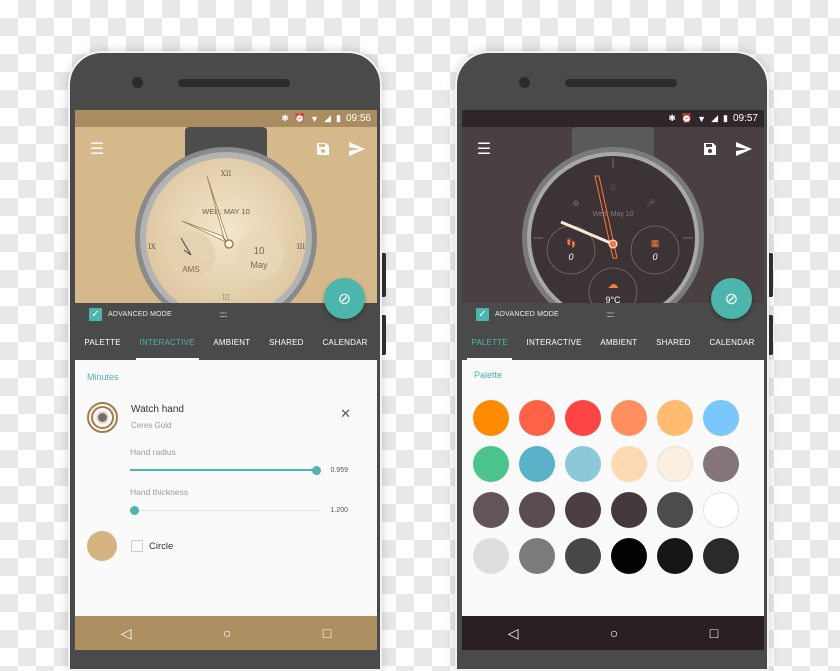  What do you see at coordinates (190, 269) in the screenshot?
I see `subdial-timezone: AMS` at bounding box center [190, 269].